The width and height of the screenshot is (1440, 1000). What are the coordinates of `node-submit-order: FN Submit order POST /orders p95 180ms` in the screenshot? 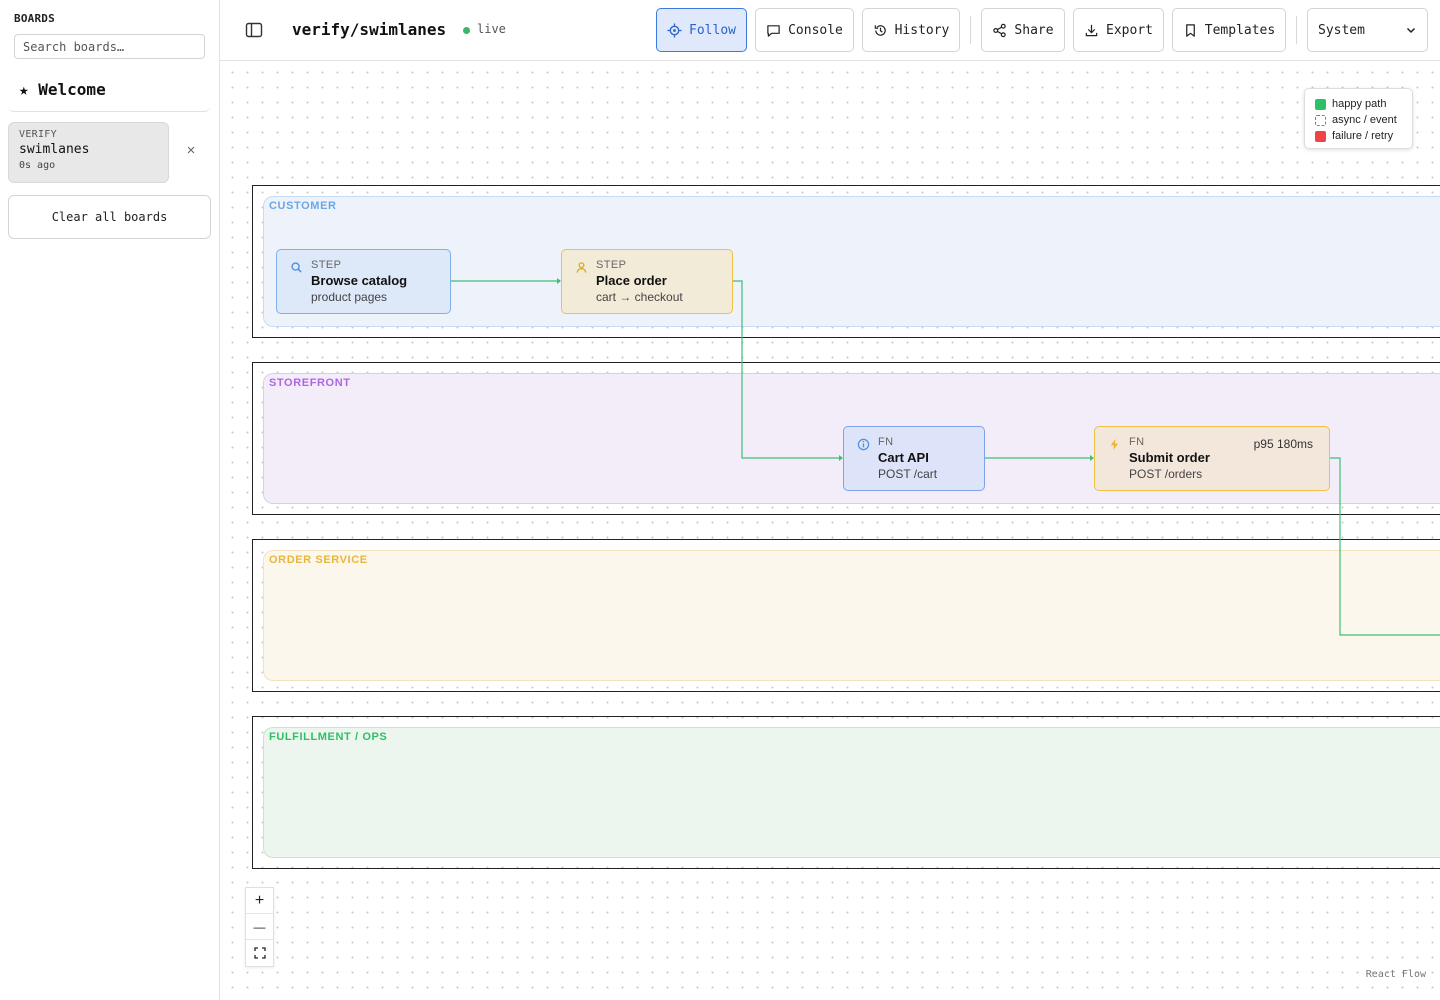 It's located at (1212, 458).